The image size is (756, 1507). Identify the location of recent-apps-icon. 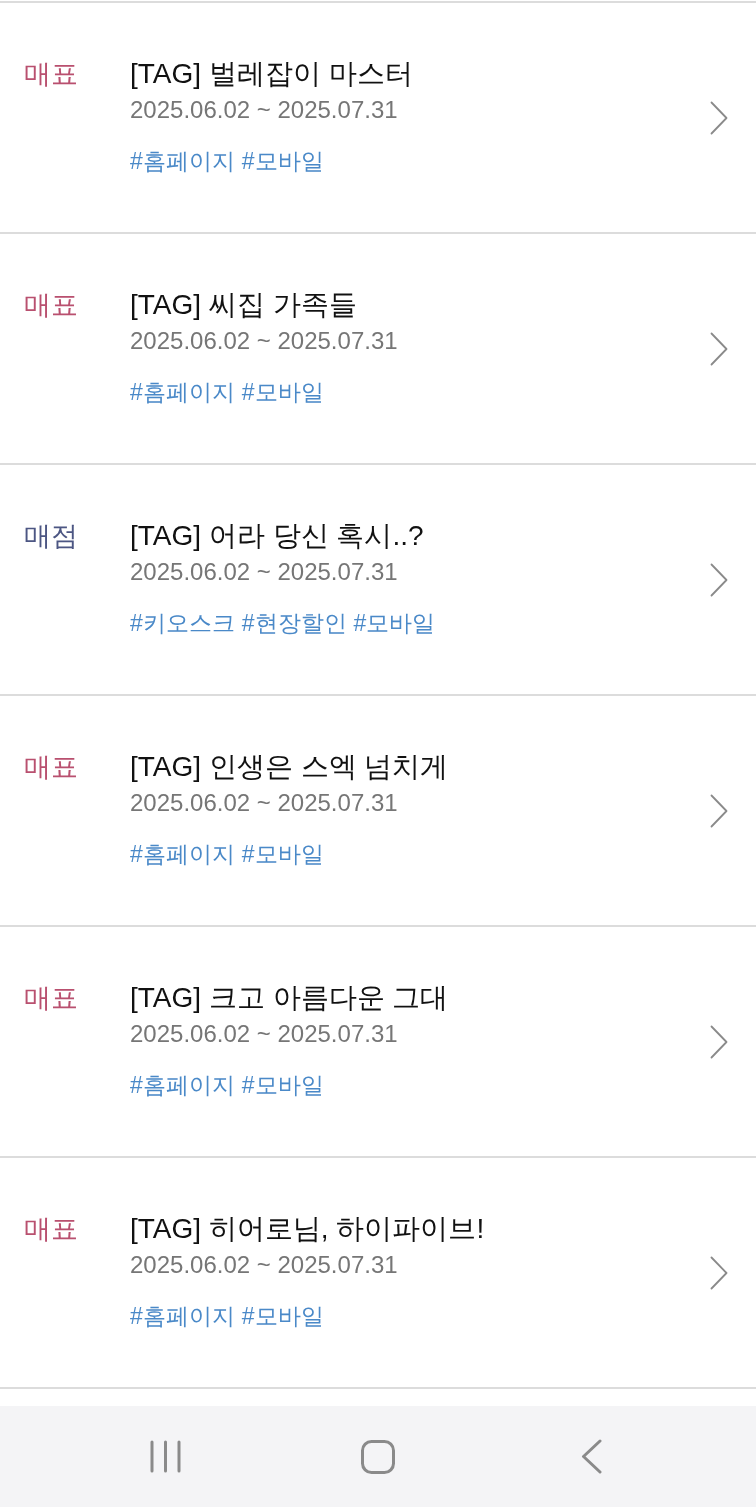
(165, 1456).